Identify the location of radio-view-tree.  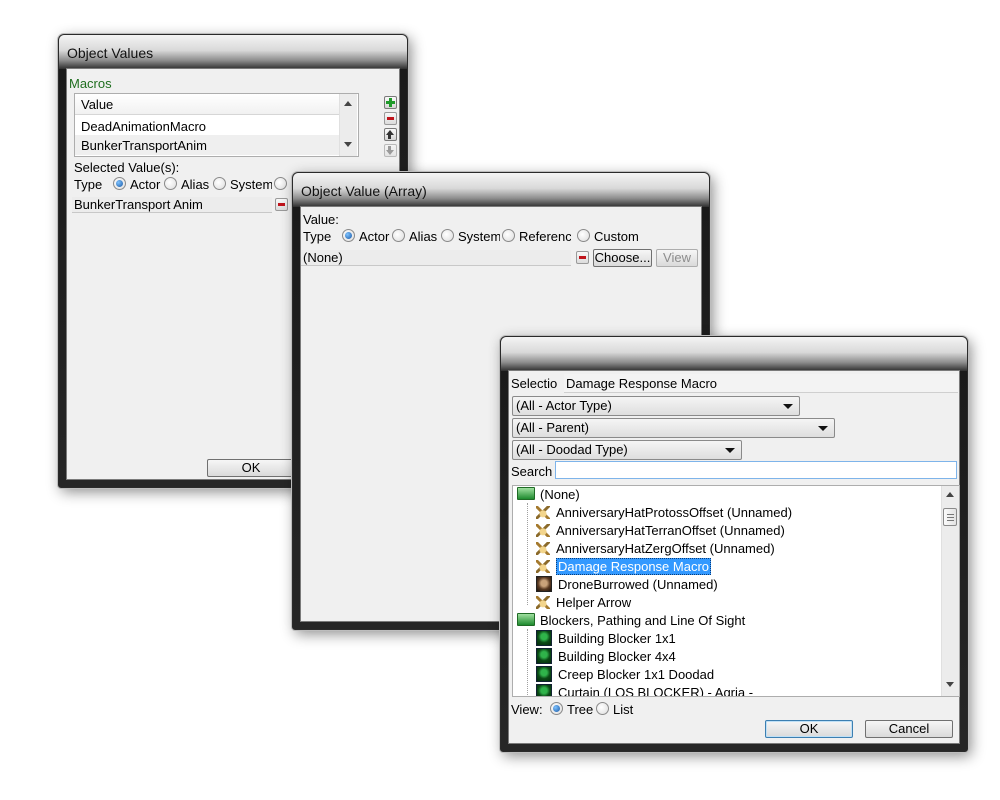
(556, 708).